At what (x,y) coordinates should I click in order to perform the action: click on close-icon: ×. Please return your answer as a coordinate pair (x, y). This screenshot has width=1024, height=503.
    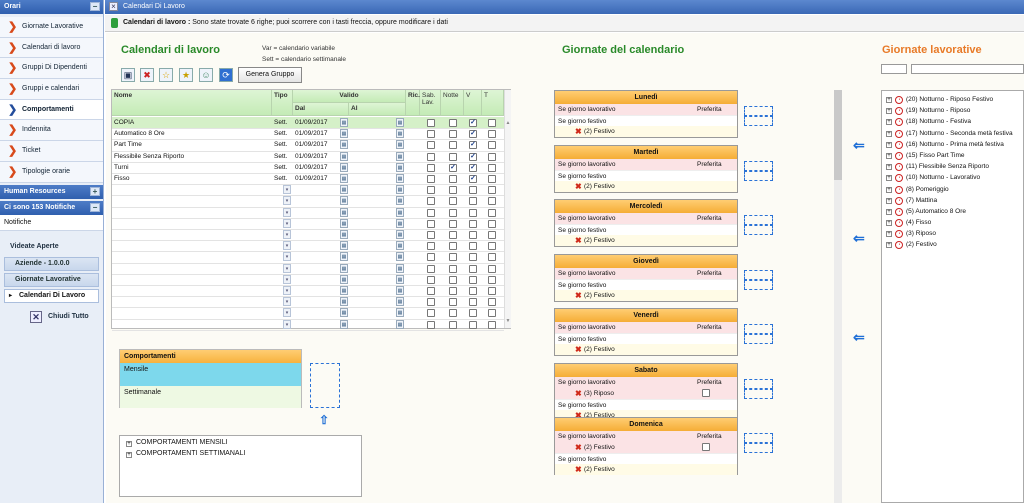
    Looking at the image, I should click on (113, 6).